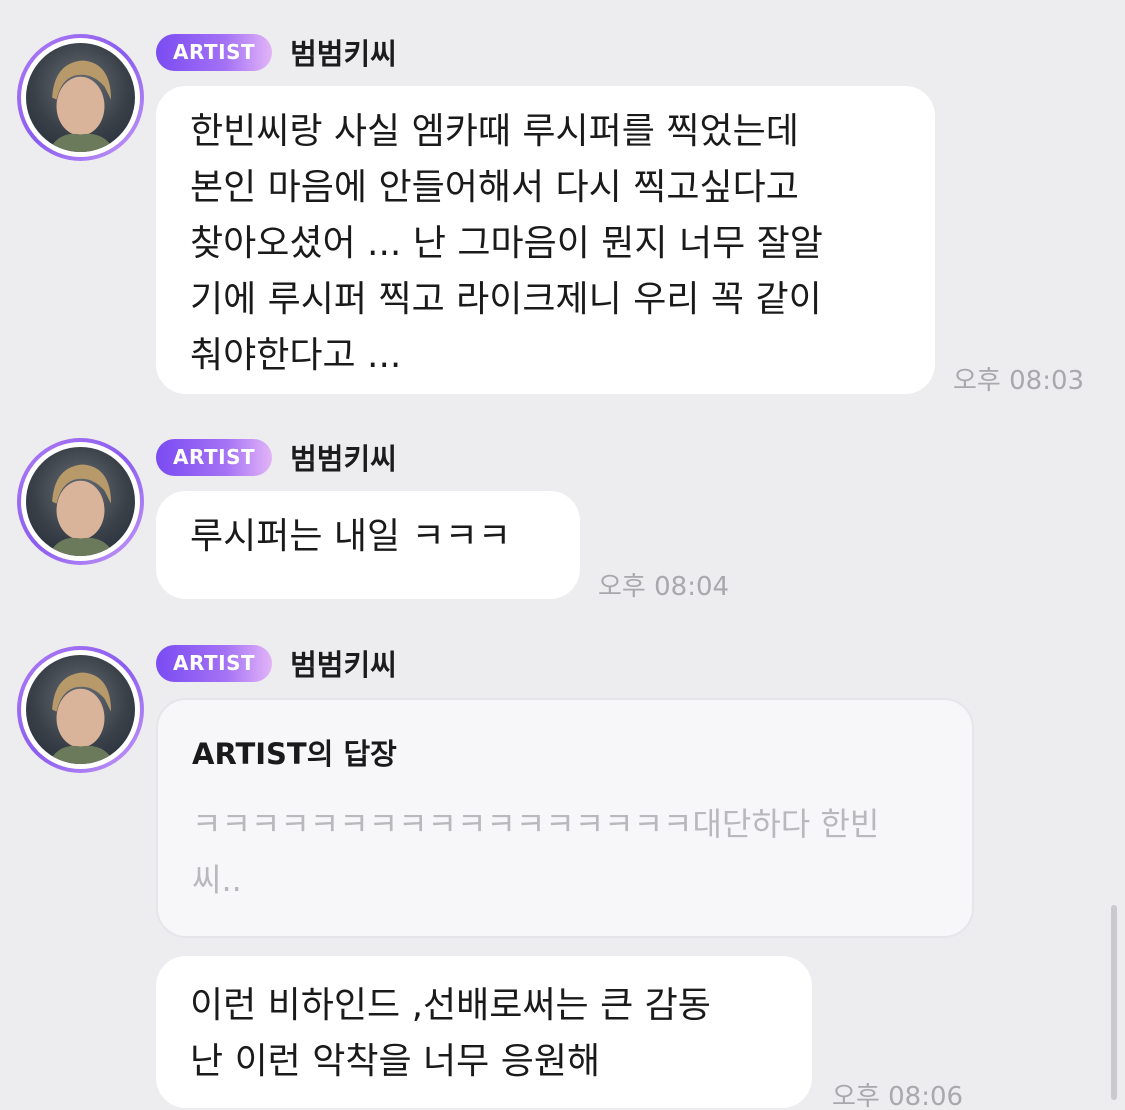 The height and width of the screenshot is (1110, 1125). What do you see at coordinates (395, 1061) in the screenshot?
I see `message-line: 난 이런 악착을 너무 응원해` at bounding box center [395, 1061].